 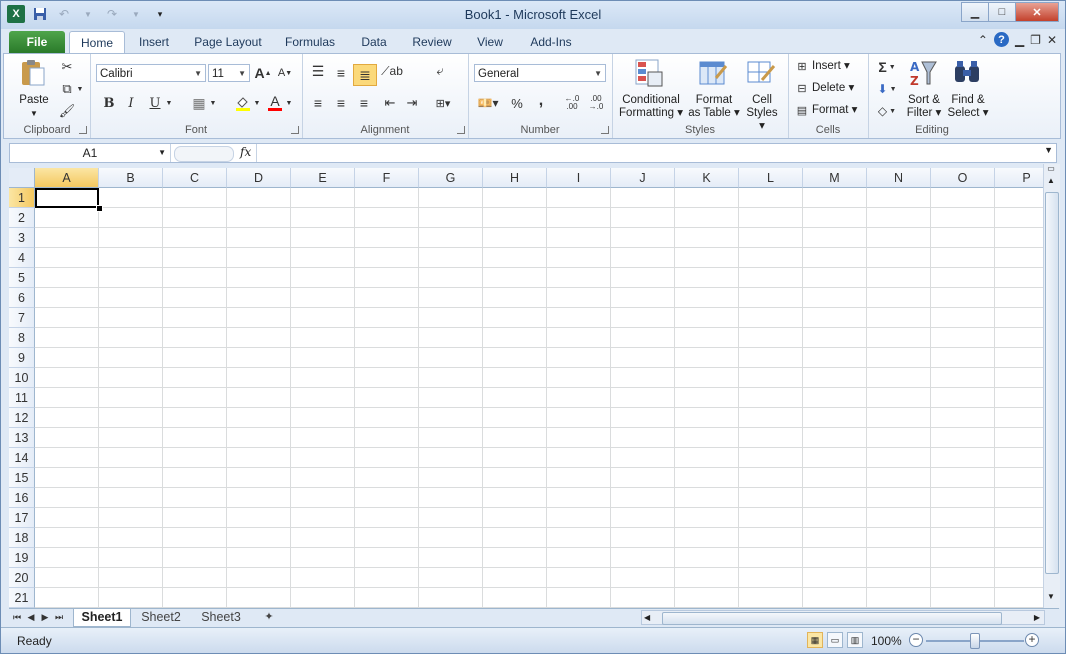 I want to click on zoom-in-icon: +, so click(x=1032, y=640).